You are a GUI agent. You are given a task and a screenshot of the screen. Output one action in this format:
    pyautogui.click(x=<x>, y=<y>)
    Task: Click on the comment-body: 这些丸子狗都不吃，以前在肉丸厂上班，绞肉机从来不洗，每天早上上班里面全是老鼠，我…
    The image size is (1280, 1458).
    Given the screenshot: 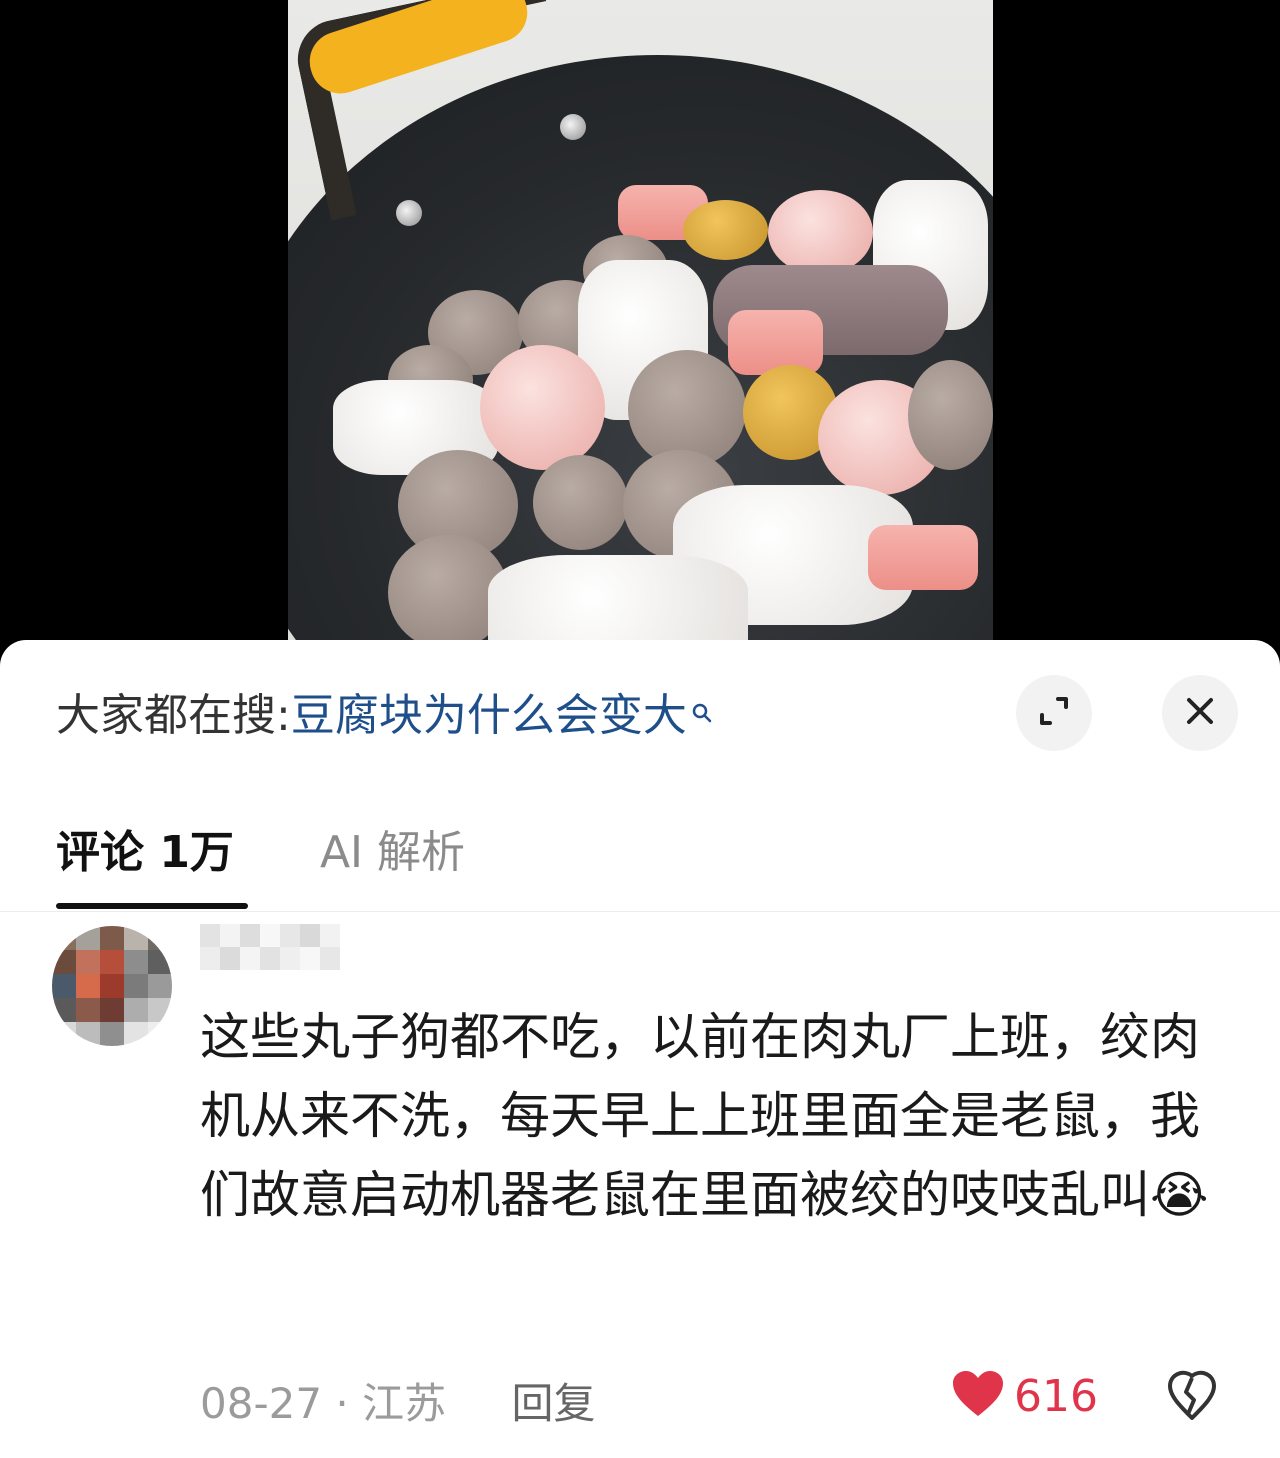 What is the action you would take?
    pyautogui.click(x=710, y=1116)
    